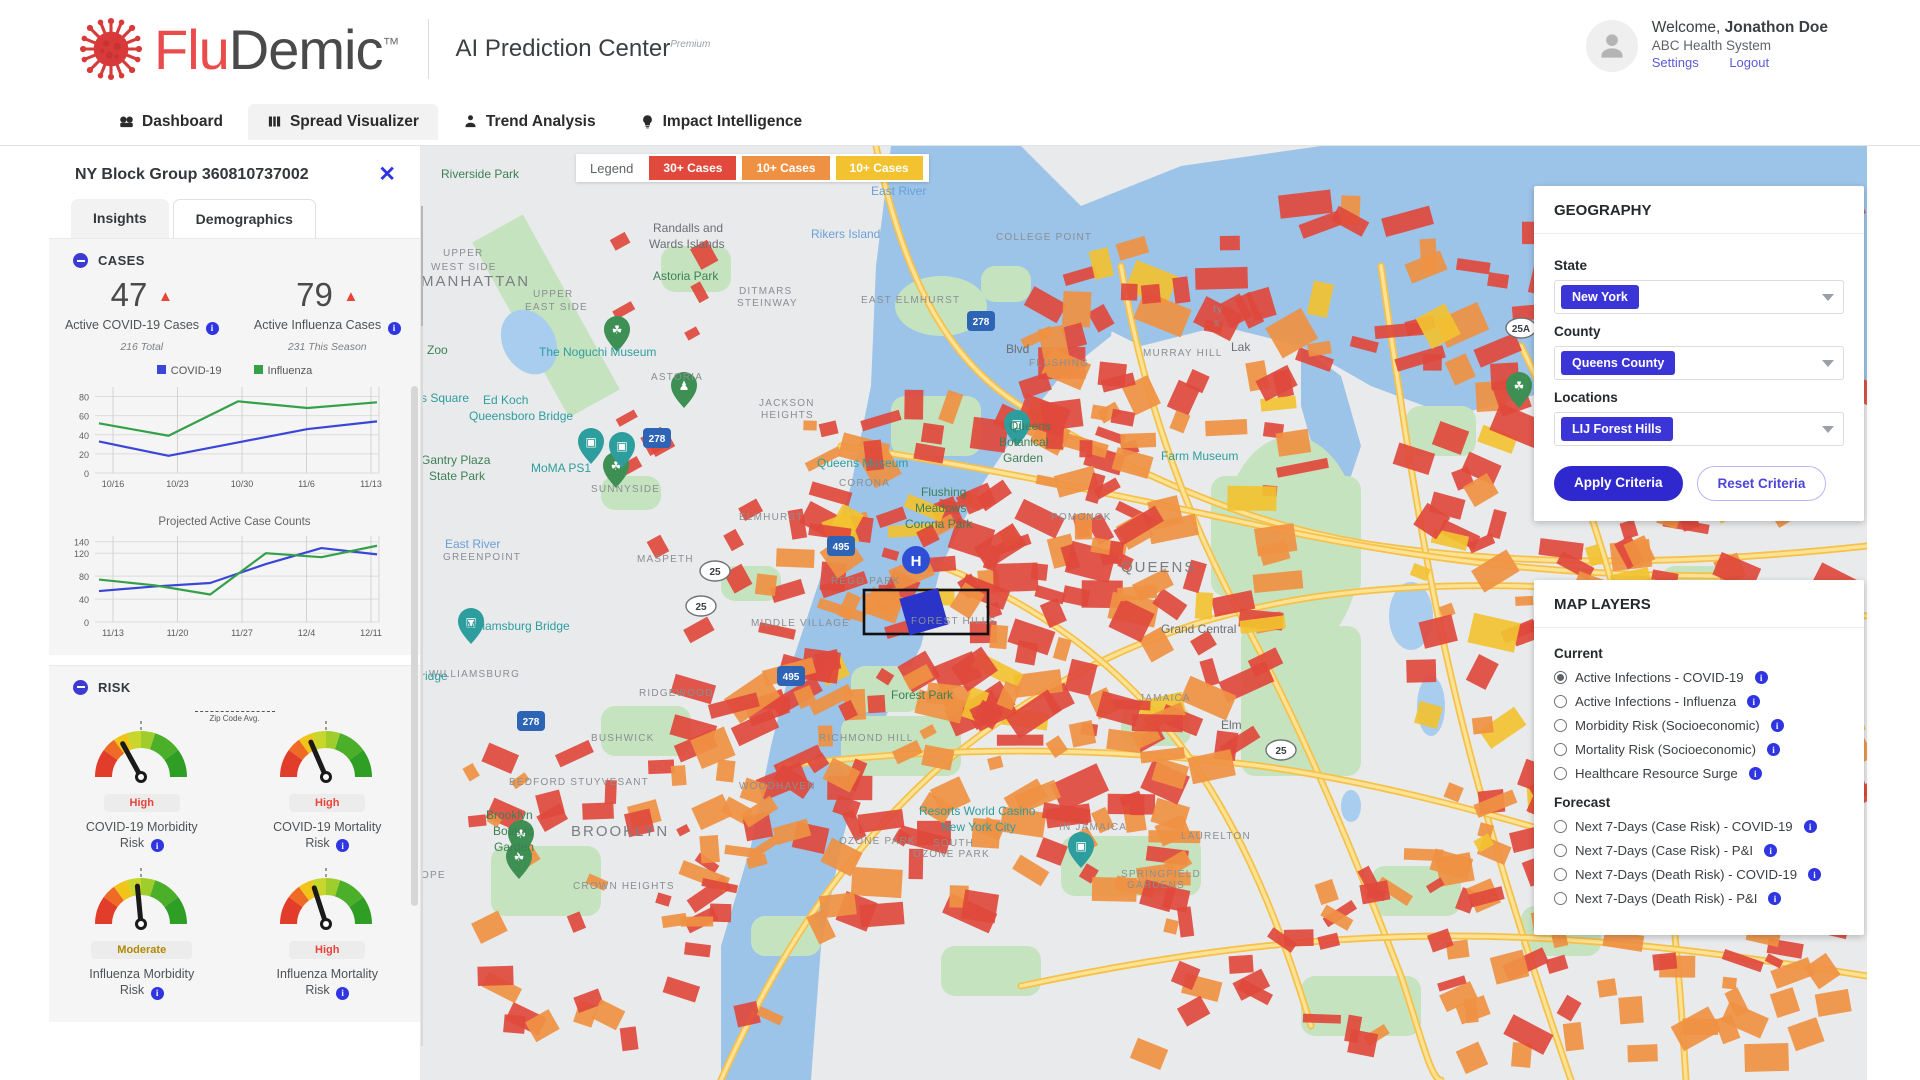 Image resolution: width=1920 pixels, height=1080 pixels. I want to click on layer-option-0-2: Morbidity Risk (Socioeconomic) i, so click(1699, 725).